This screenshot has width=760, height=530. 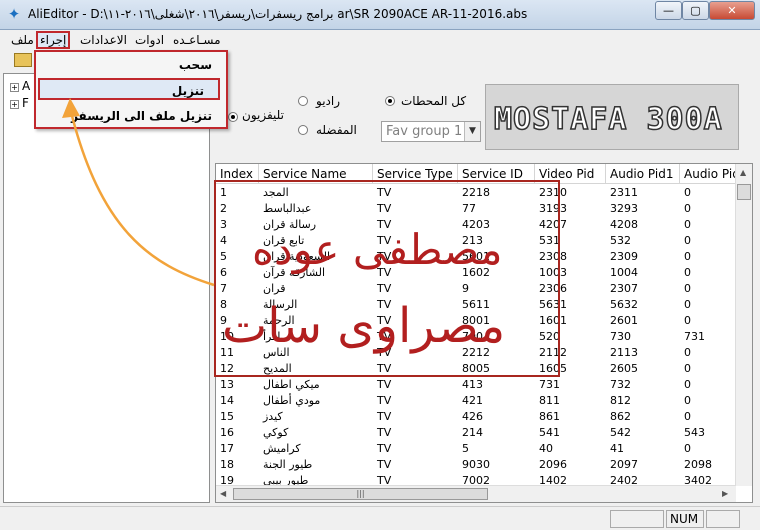 What do you see at coordinates (71, 108) in the screenshot?
I see `arrow-head` at bounding box center [71, 108].